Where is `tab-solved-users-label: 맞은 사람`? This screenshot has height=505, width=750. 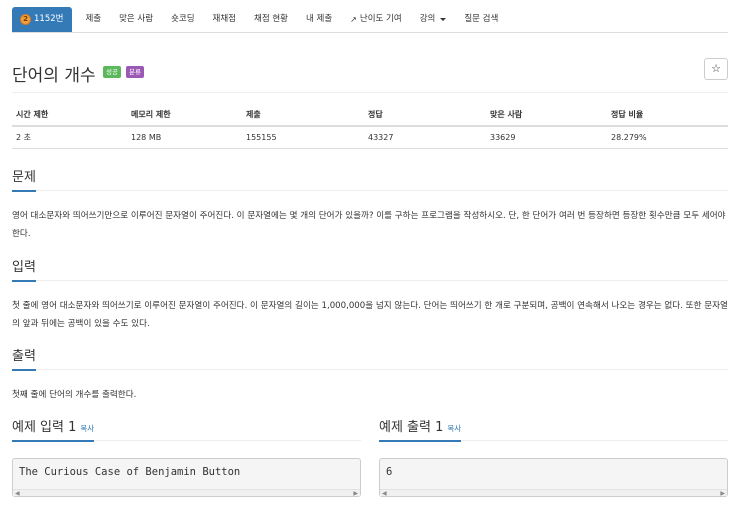 tab-solved-users-label: 맞은 사람 is located at coordinates (136, 19).